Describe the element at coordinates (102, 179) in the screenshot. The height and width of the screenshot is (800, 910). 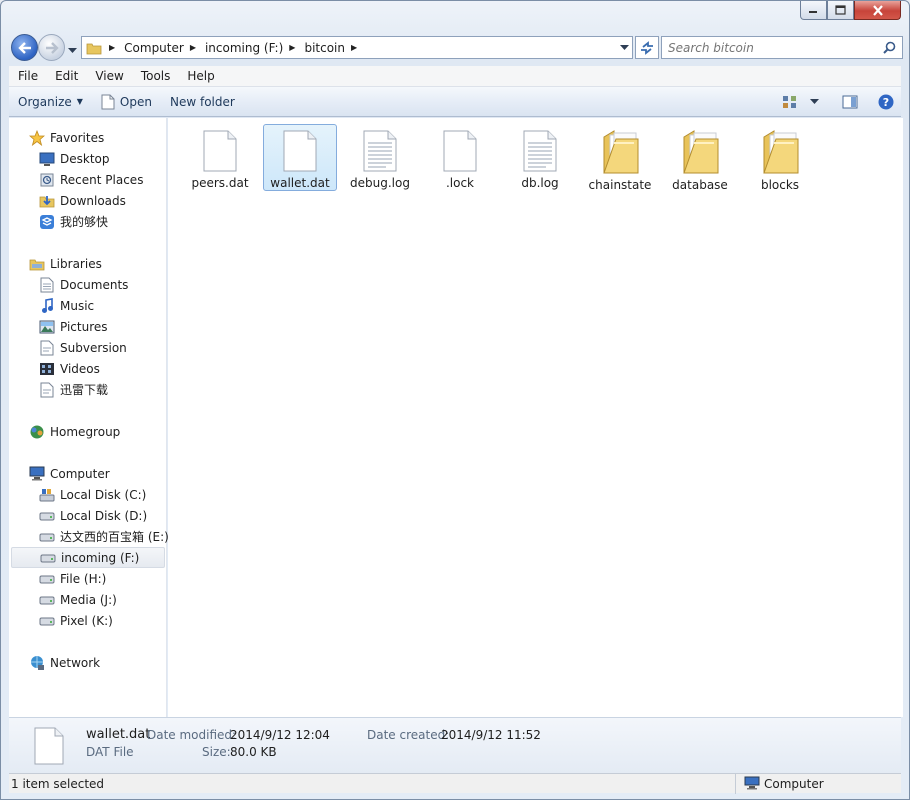
I see `sidebar-label: Recent Places` at that location.